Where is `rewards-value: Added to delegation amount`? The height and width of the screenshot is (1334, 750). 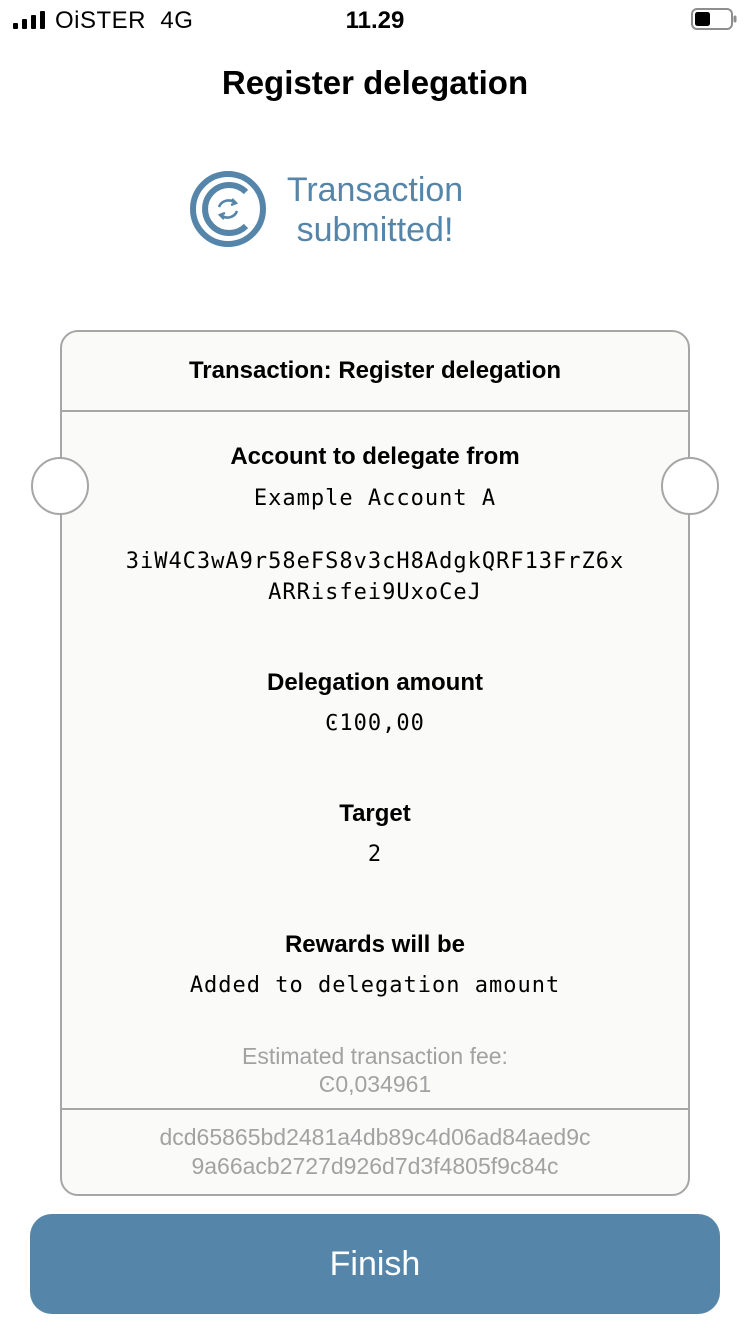
rewards-value: Added to delegation amount is located at coordinates (375, 985).